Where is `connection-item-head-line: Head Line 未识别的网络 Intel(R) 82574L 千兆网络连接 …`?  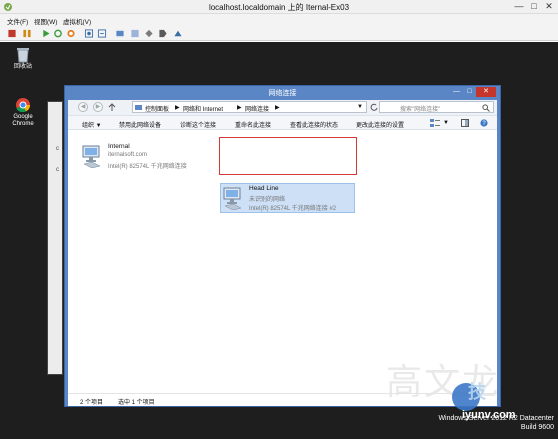 connection-item-head-line: Head Line 未识别的网络 Intel(R) 82574L 千兆网络连接 … is located at coordinates (287, 198).